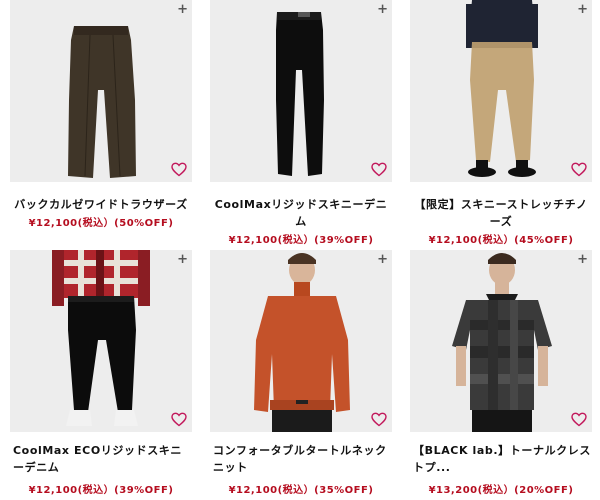 The height and width of the screenshot is (500, 600). Describe the element at coordinates (101, 204) in the screenshot. I see `product-name: バックカルゼワイドトラウザーズ` at that location.